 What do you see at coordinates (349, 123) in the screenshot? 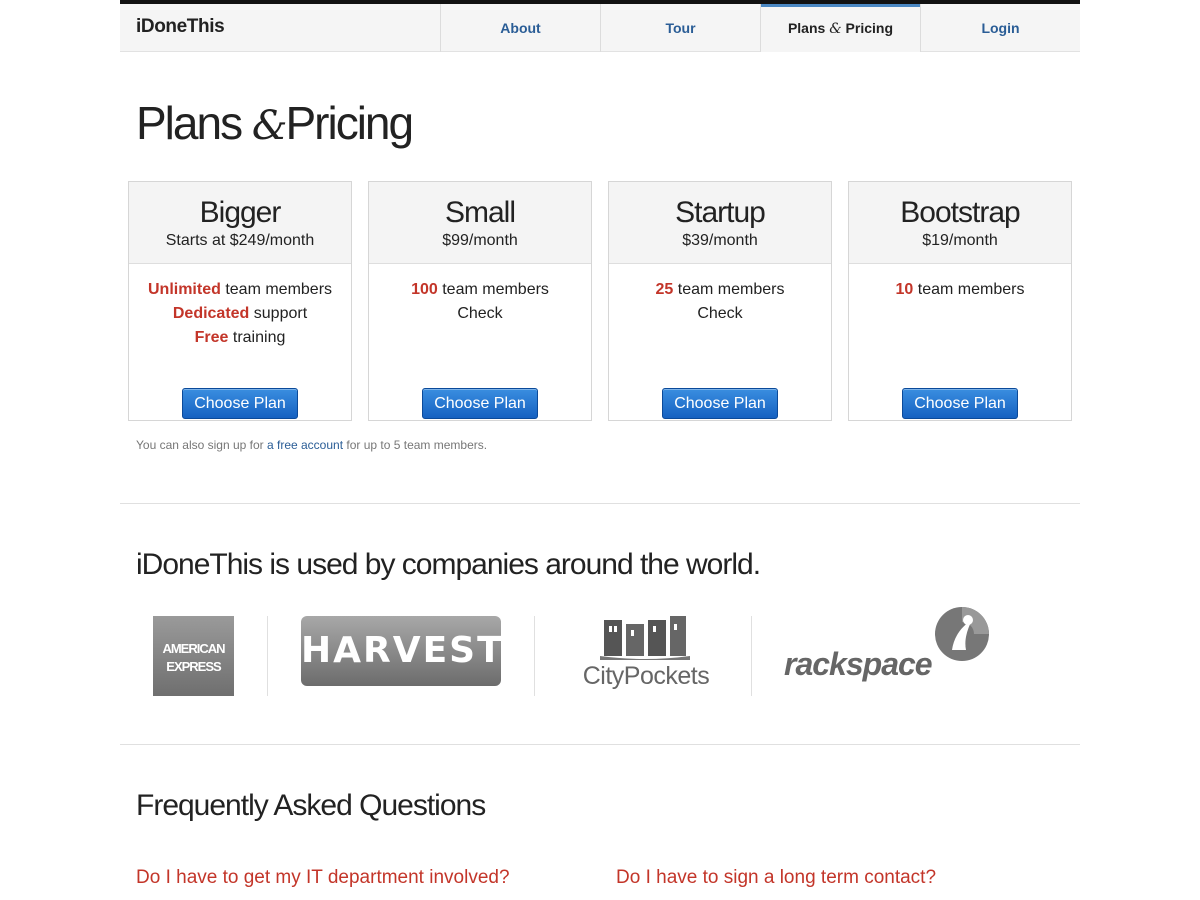
I see `page-title-part: Pricing` at bounding box center [349, 123].